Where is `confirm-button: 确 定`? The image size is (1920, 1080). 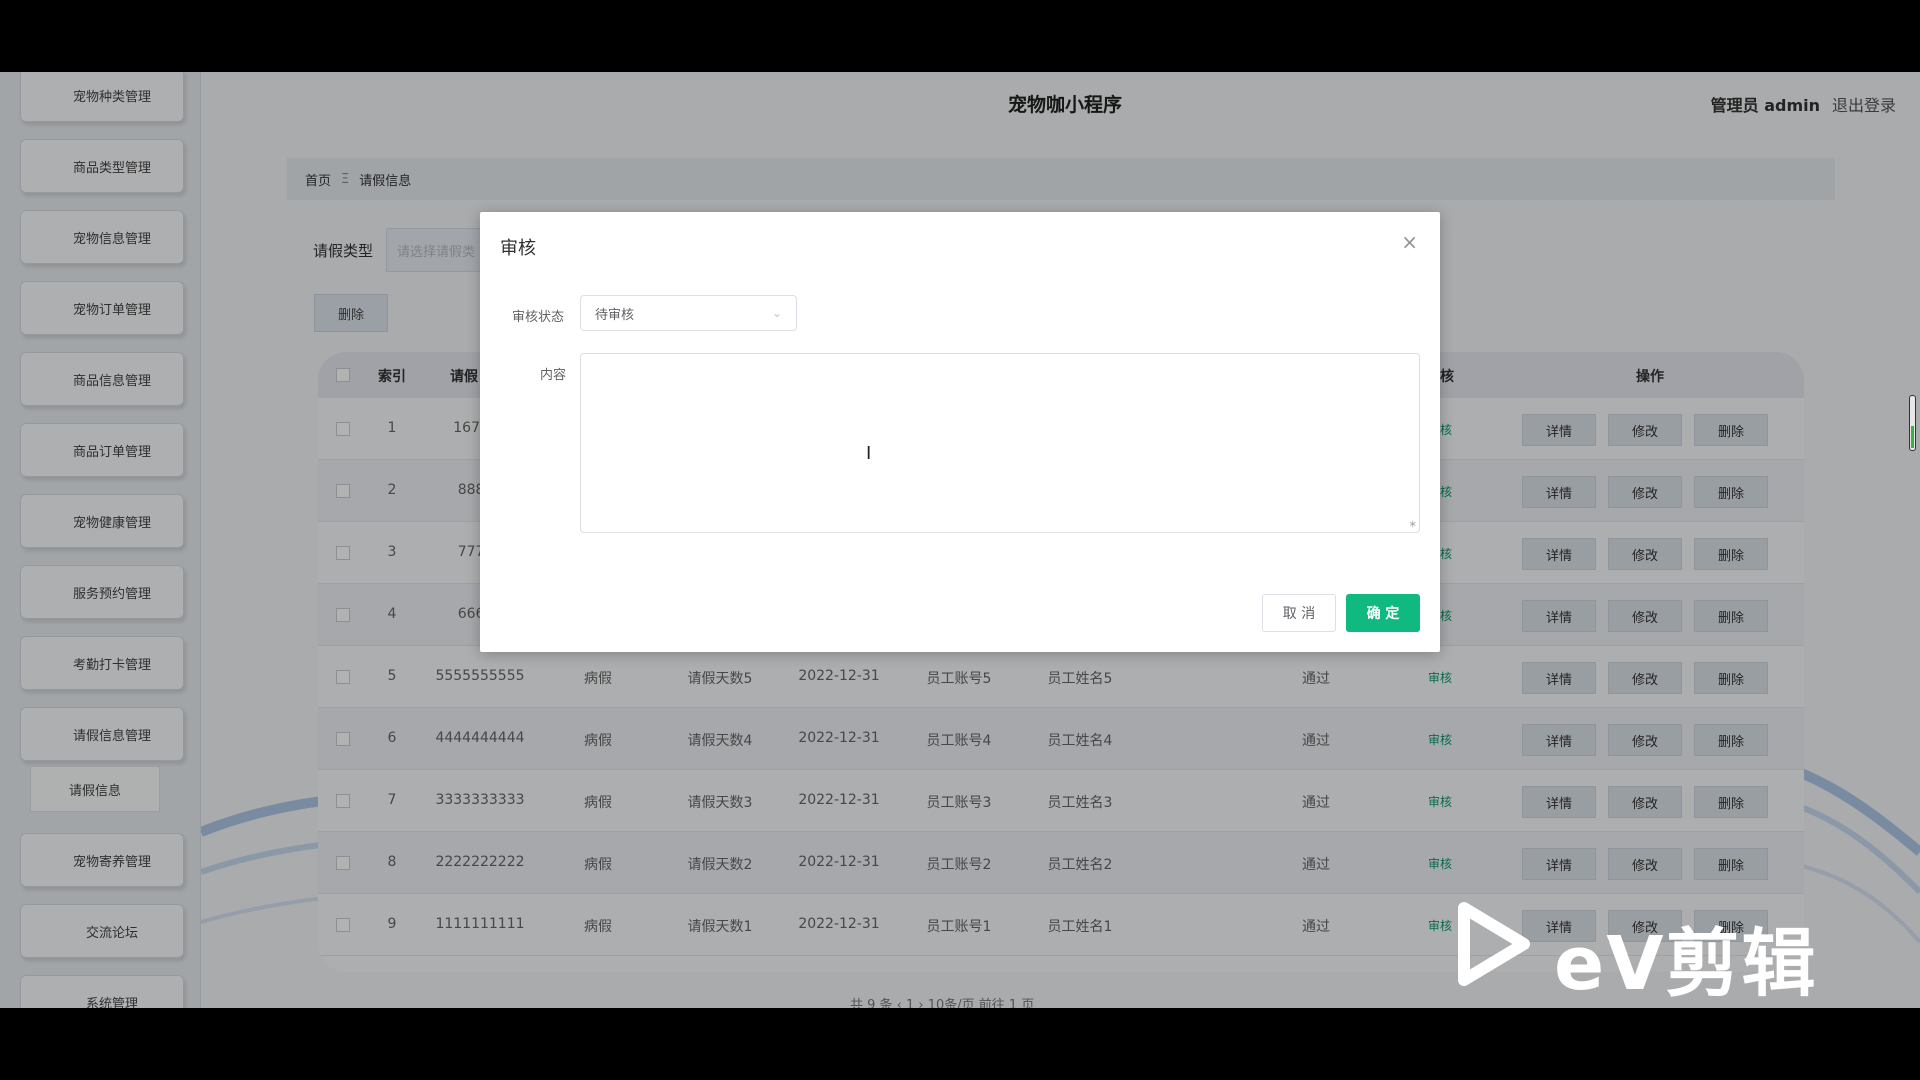 confirm-button: 确 定 is located at coordinates (1383, 613).